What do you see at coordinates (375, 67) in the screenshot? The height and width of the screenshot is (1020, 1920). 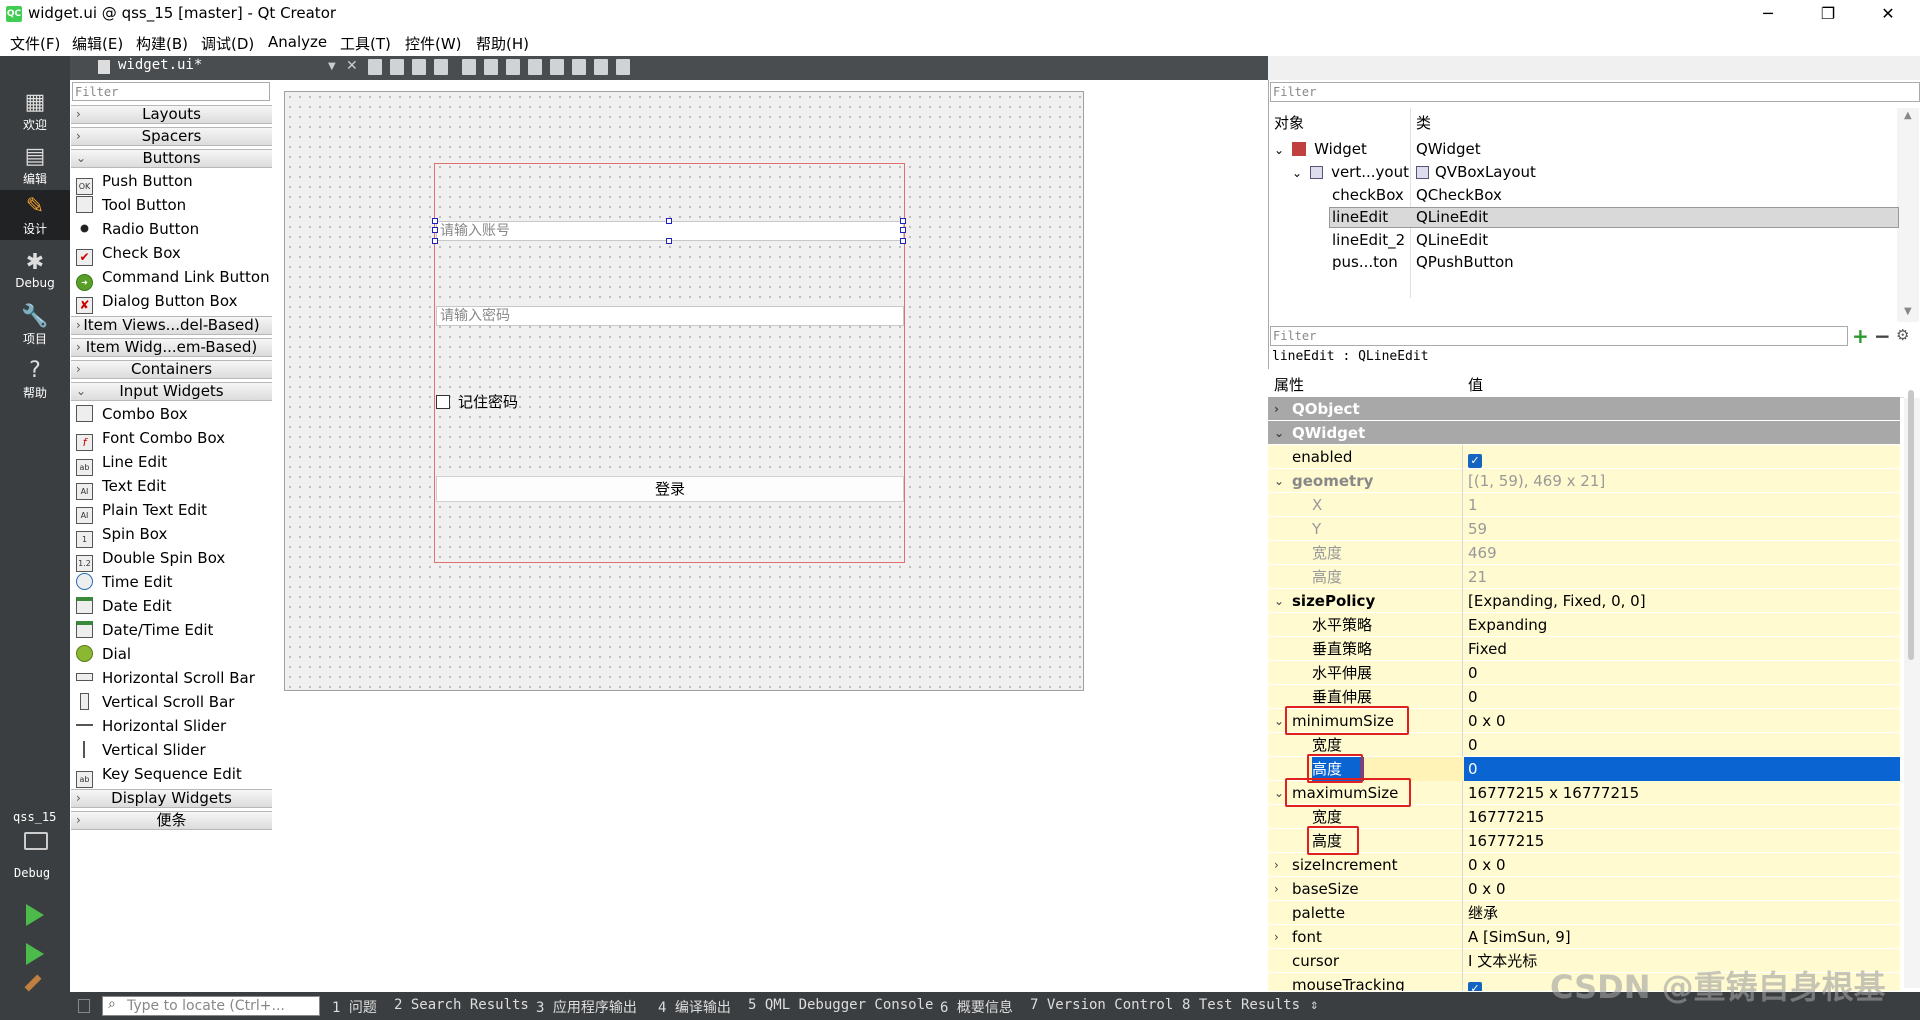 I see `edit-widgets-icon` at bounding box center [375, 67].